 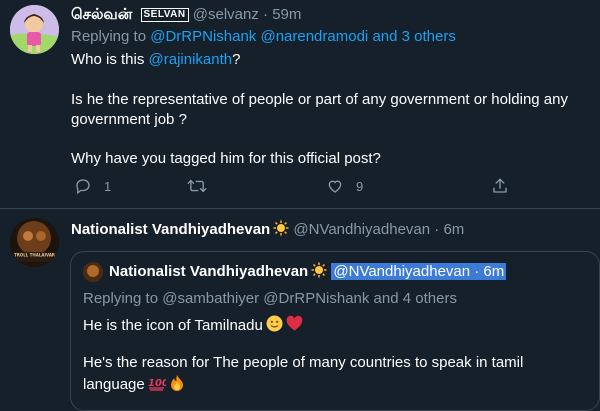 I want to click on share-icon, so click(x=500, y=186).